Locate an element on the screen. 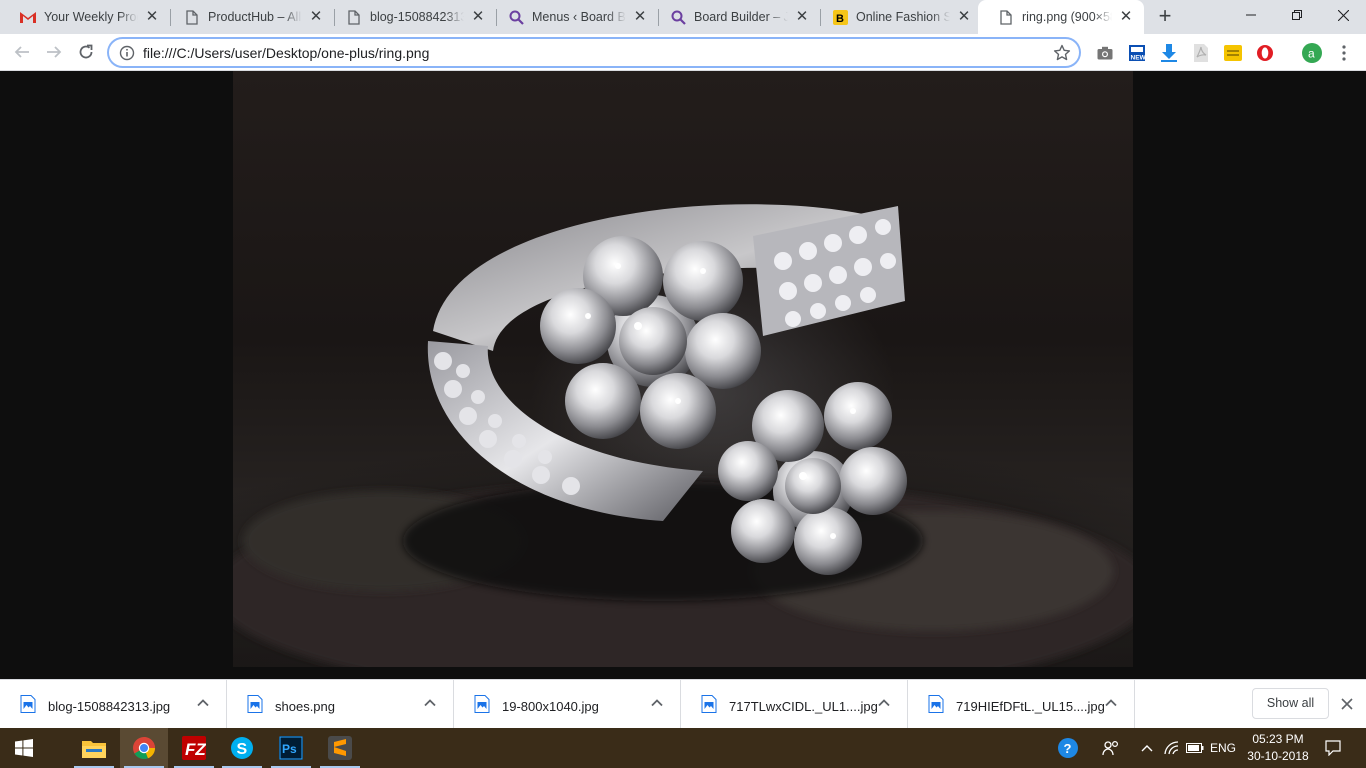 The image size is (1366, 768). download-filename: 19-800x1040.jpg is located at coordinates (550, 706).